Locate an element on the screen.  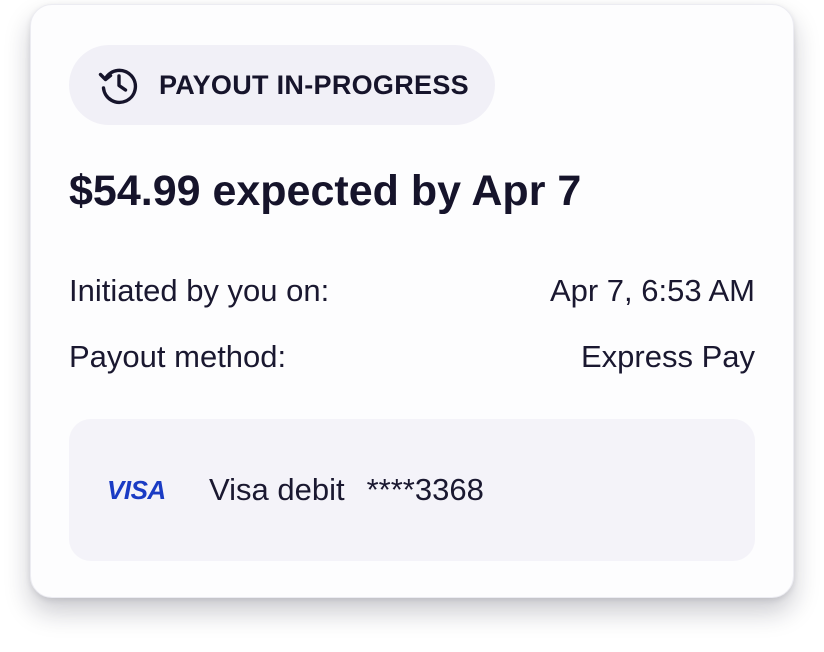
initiated-value: Apr 7, 6:53 AM is located at coordinates (652, 290).